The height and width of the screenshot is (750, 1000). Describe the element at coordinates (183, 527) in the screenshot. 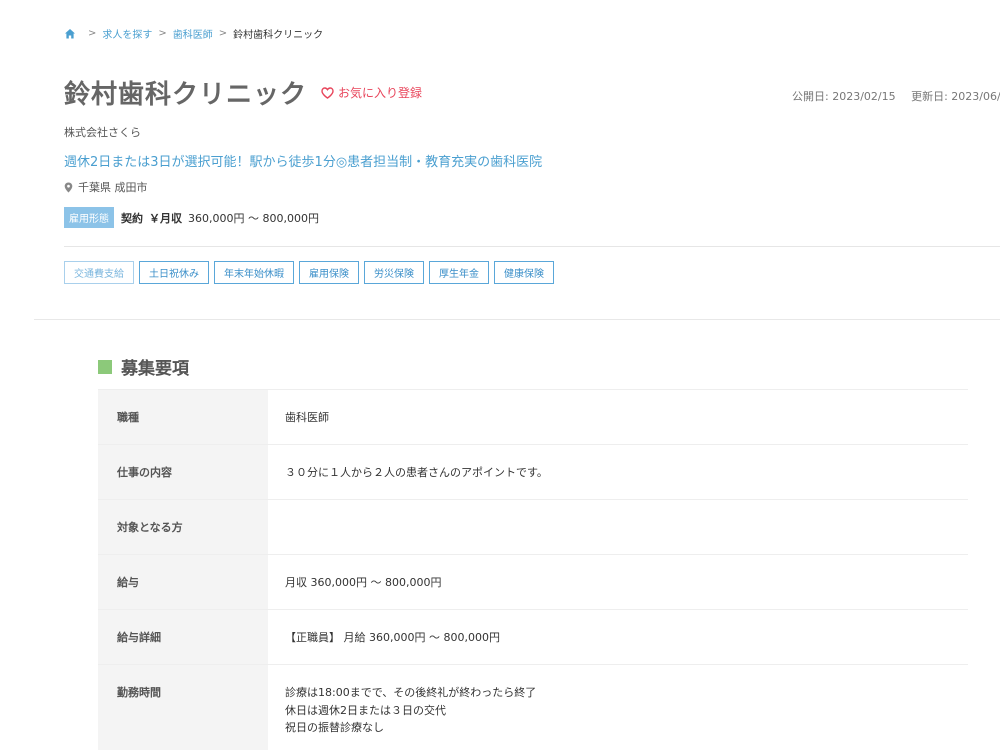

I see `row-label: 対象となる方` at that location.